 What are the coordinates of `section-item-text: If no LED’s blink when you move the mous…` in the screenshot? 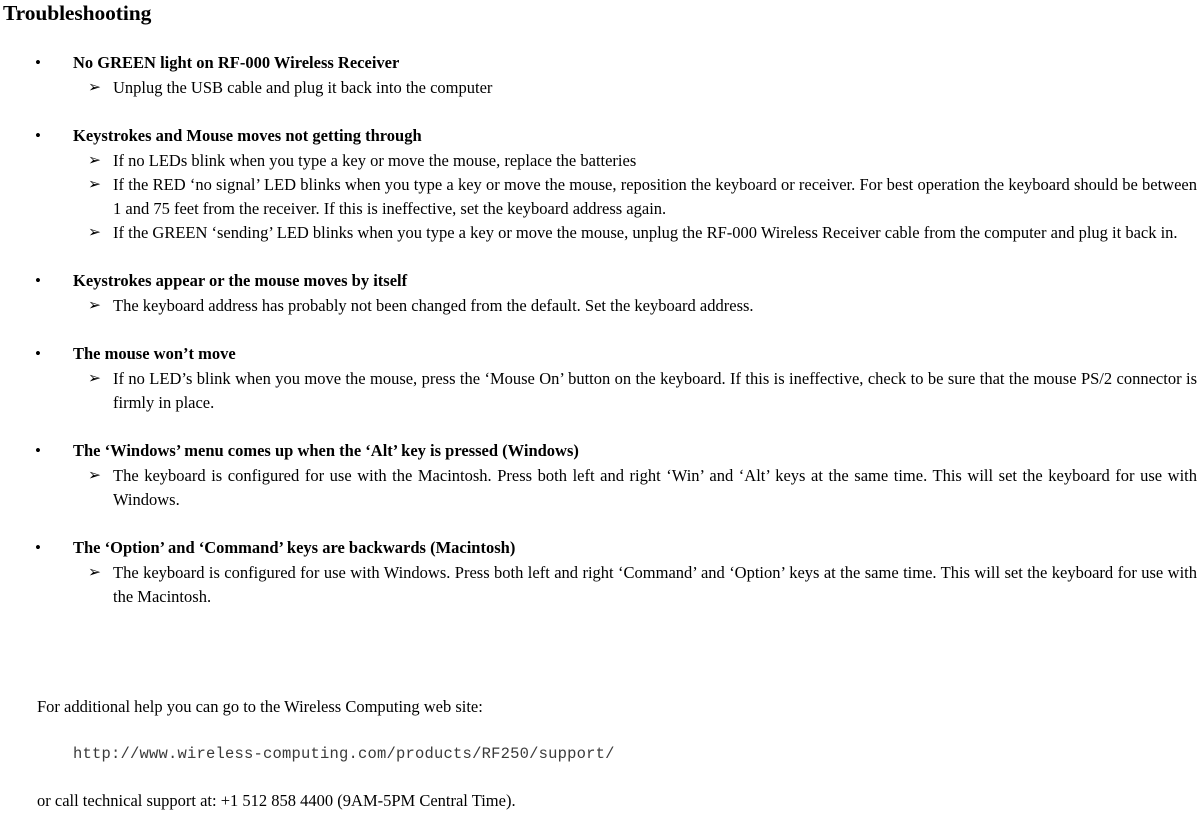 It's located at (655, 390).